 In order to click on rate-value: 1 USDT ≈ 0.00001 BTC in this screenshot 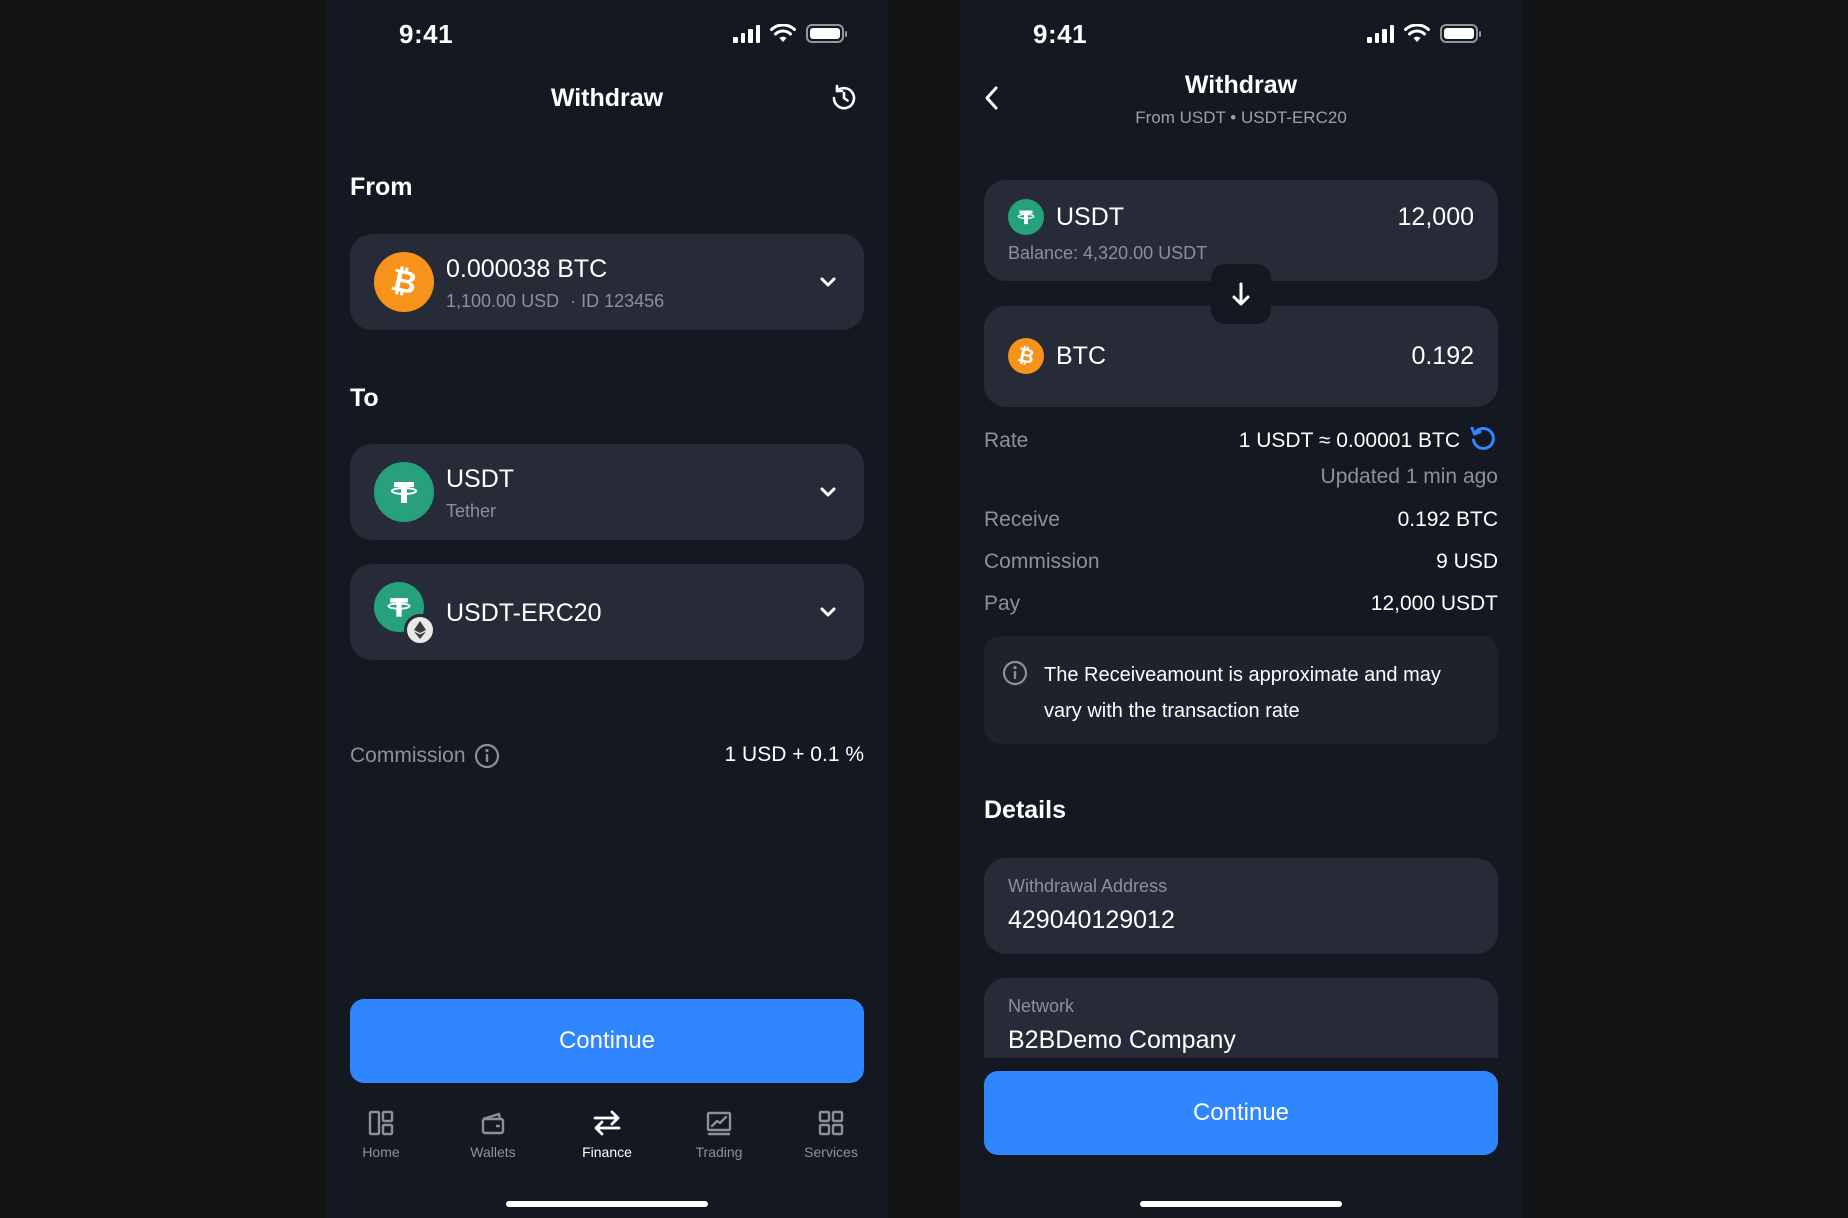, I will do `click(1349, 440)`.